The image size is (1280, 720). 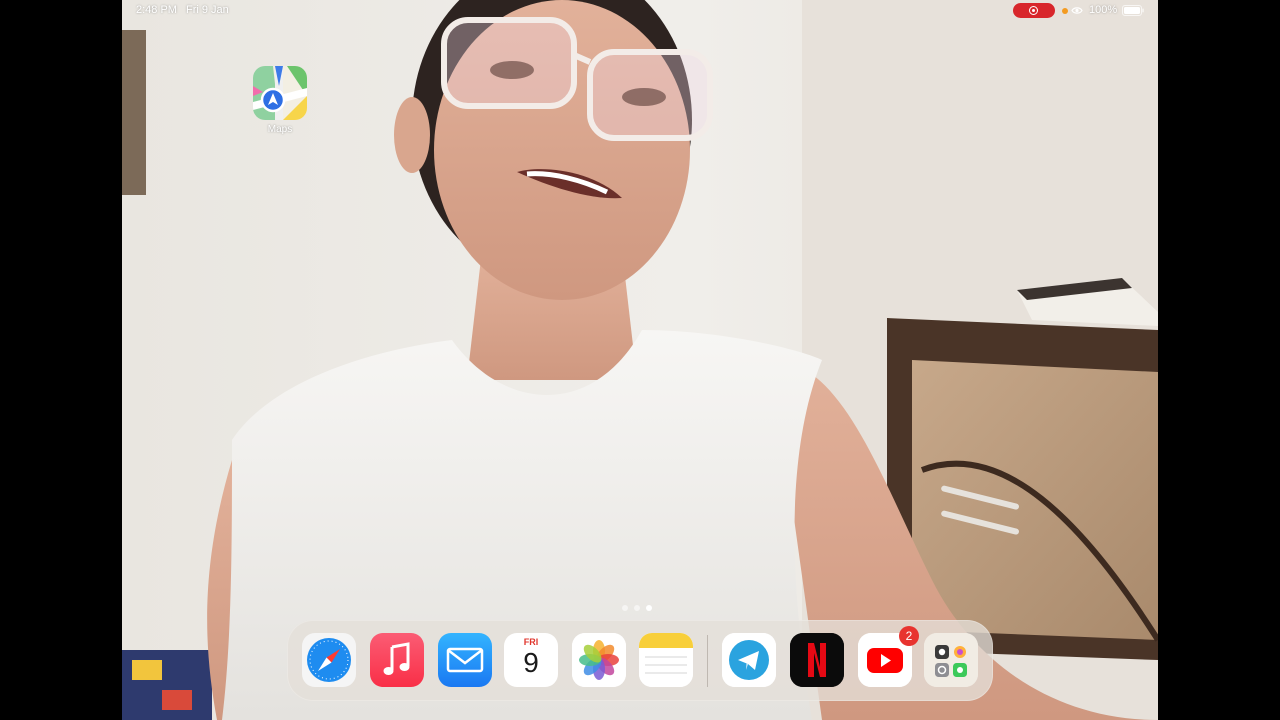 I want to click on battery-percentage: 100%, so click(x=1103, y=10).